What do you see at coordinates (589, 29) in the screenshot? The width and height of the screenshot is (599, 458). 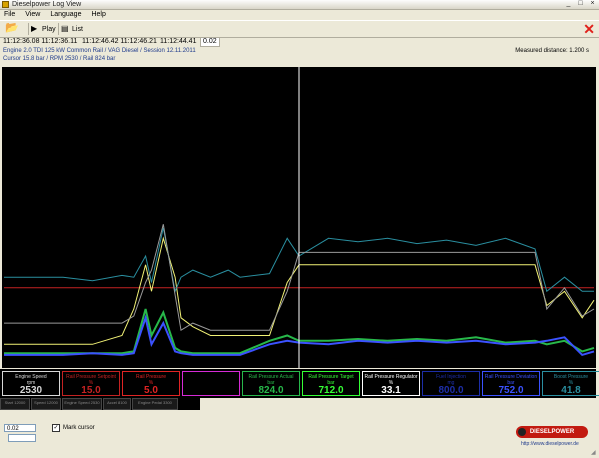 I see `close-log-icon: ✕` at bounding box center [589, 29].